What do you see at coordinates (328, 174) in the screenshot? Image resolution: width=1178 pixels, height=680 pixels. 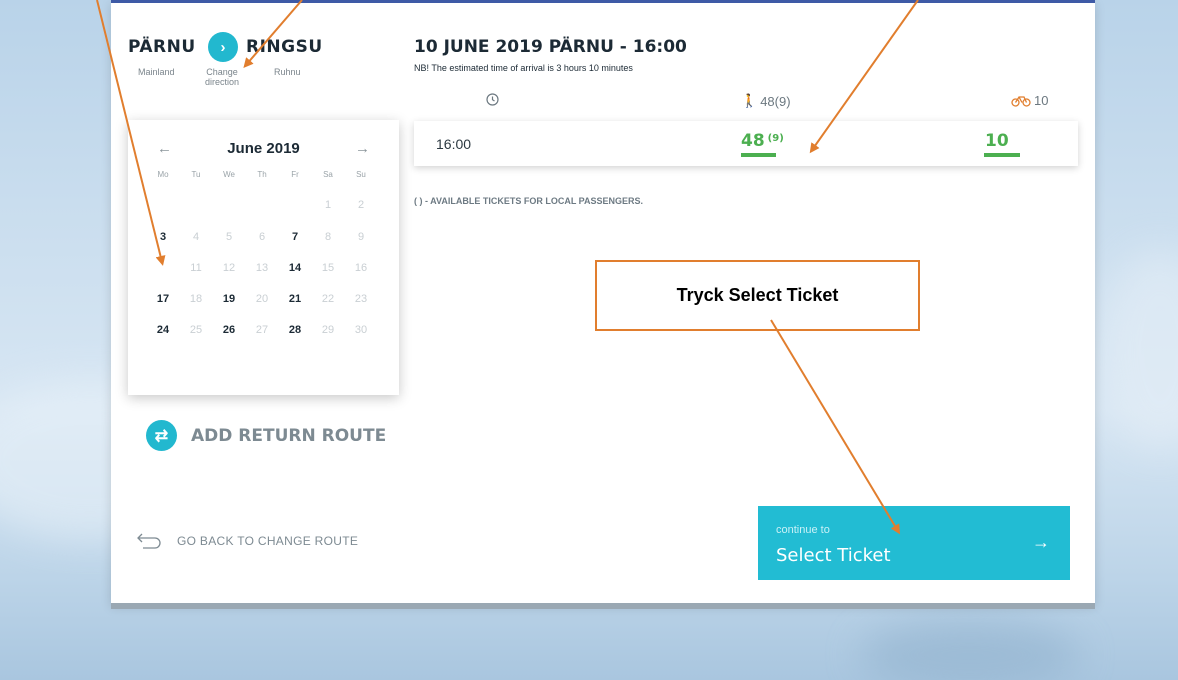 I see `weekday-sa: Sa` at bounding box center [328, 174].